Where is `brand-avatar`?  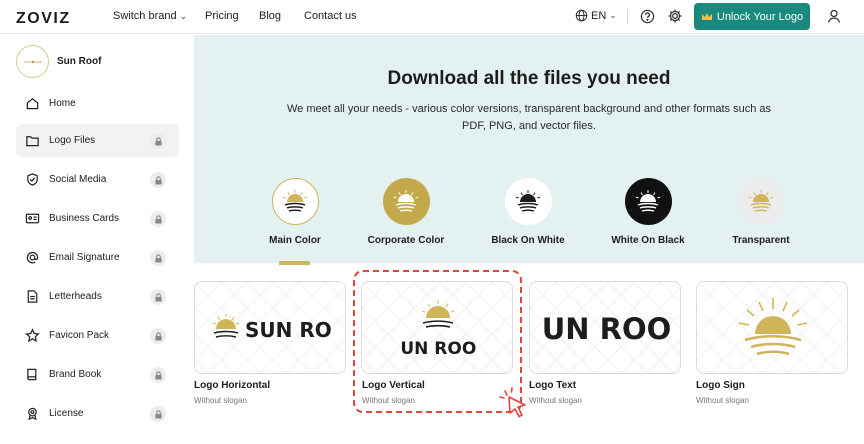
brand-avatar is located at coordinates (32, 61).